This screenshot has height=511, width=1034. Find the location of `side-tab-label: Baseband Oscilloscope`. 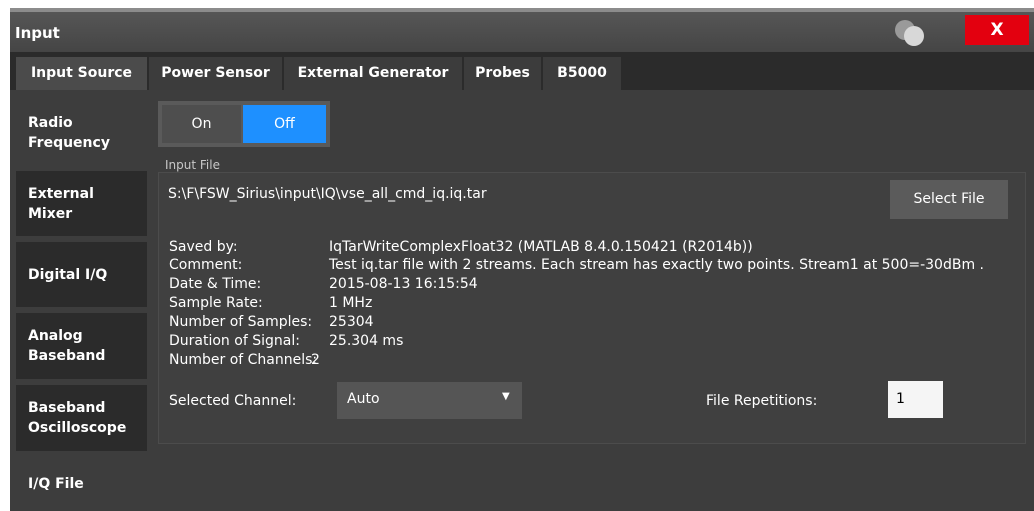

side-tab-label: Baseband Oscilloscope is located at coordinates (77, 418).